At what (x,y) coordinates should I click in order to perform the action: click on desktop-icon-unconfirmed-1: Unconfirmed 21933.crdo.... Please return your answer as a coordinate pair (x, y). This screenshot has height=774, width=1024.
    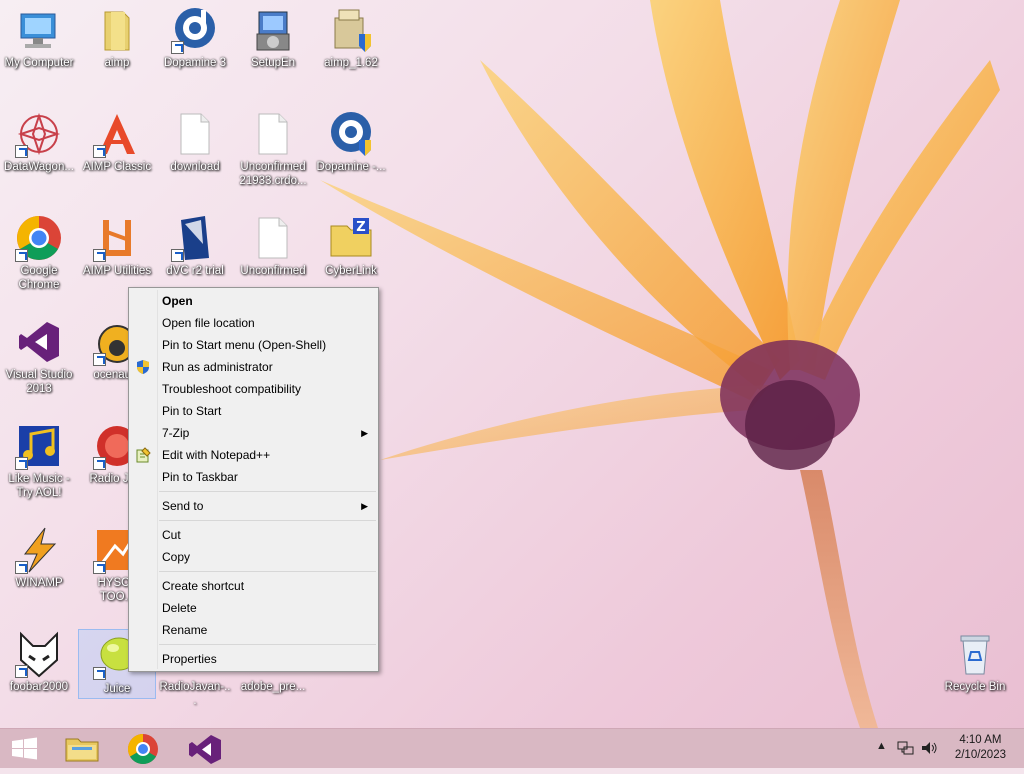
    Looking at the image, I should click on (273, 152).